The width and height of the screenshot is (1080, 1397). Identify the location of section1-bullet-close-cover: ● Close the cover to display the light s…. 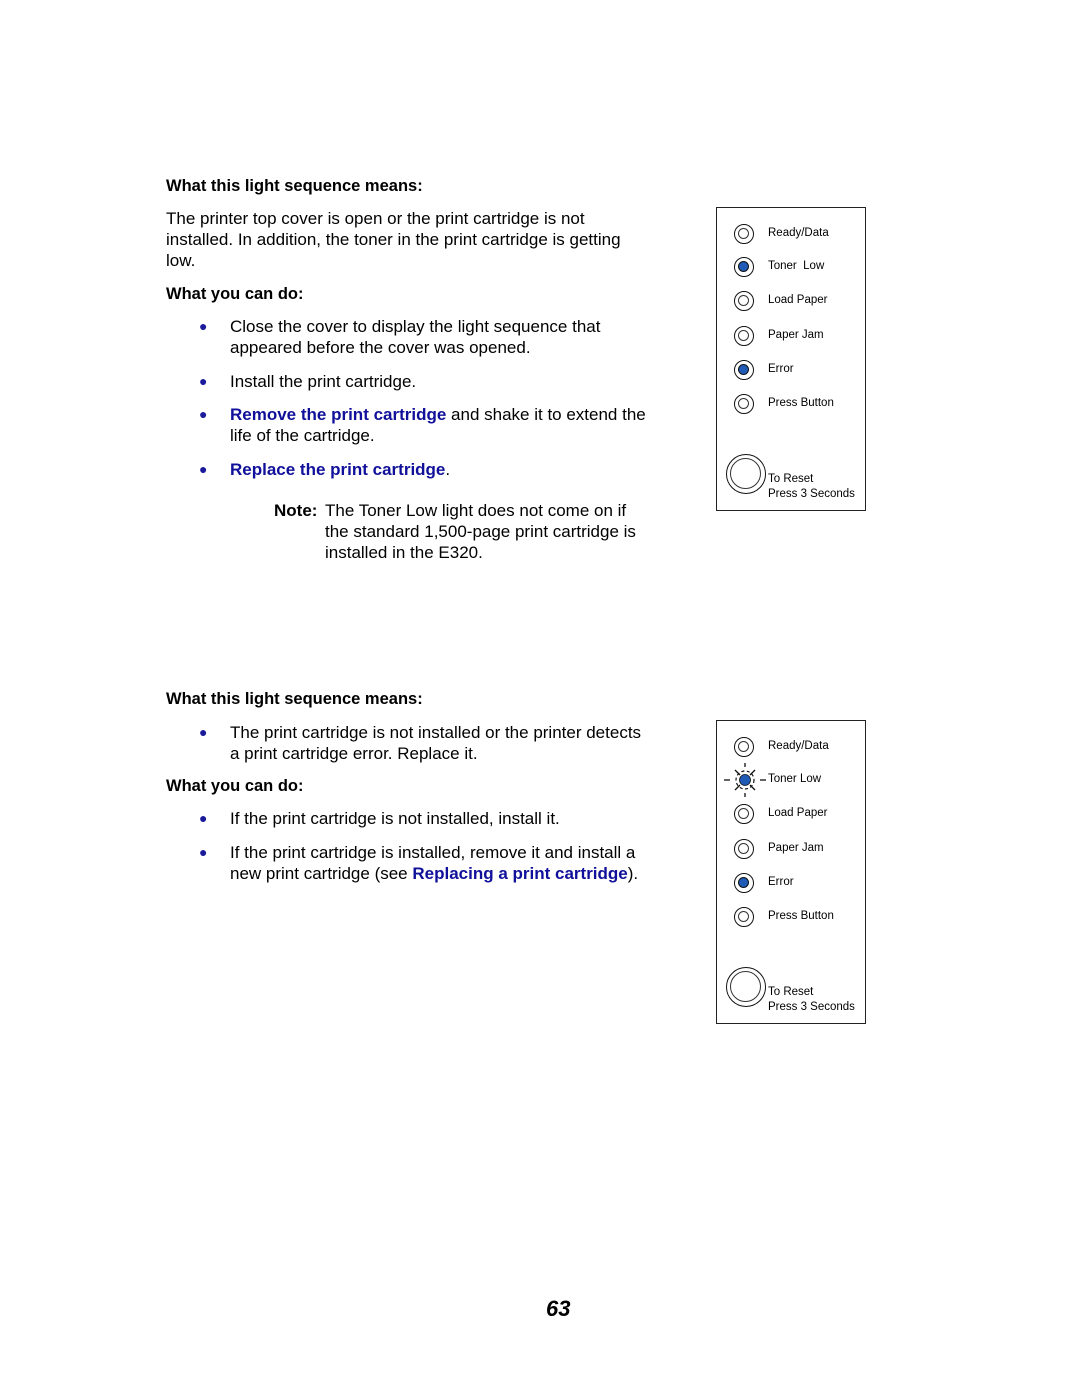
(400, 337).